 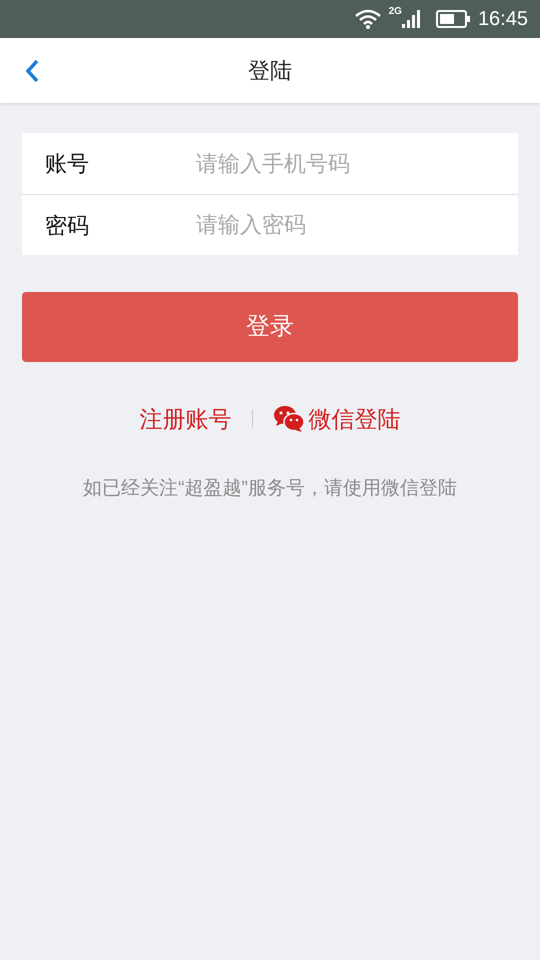 What do you see at coordinates (367, 19) in the screenshot?
I see `wifi-icon` at bounding box center [367, 19].